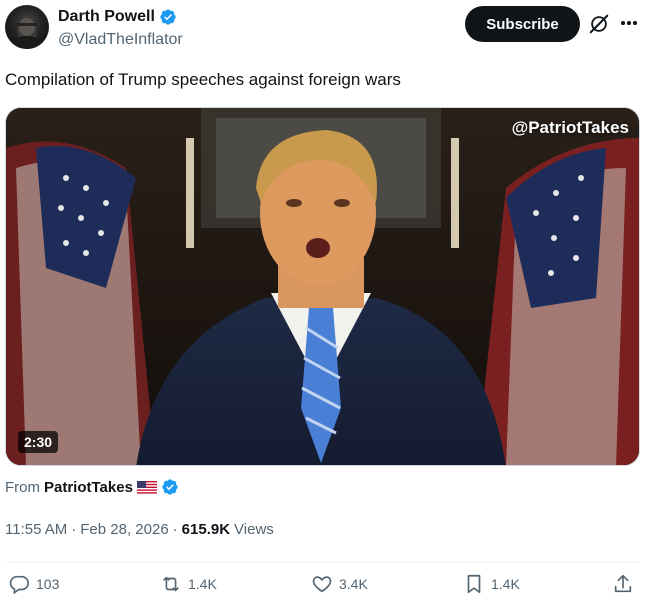  I want to click on reply-icon, so click(19, 585).